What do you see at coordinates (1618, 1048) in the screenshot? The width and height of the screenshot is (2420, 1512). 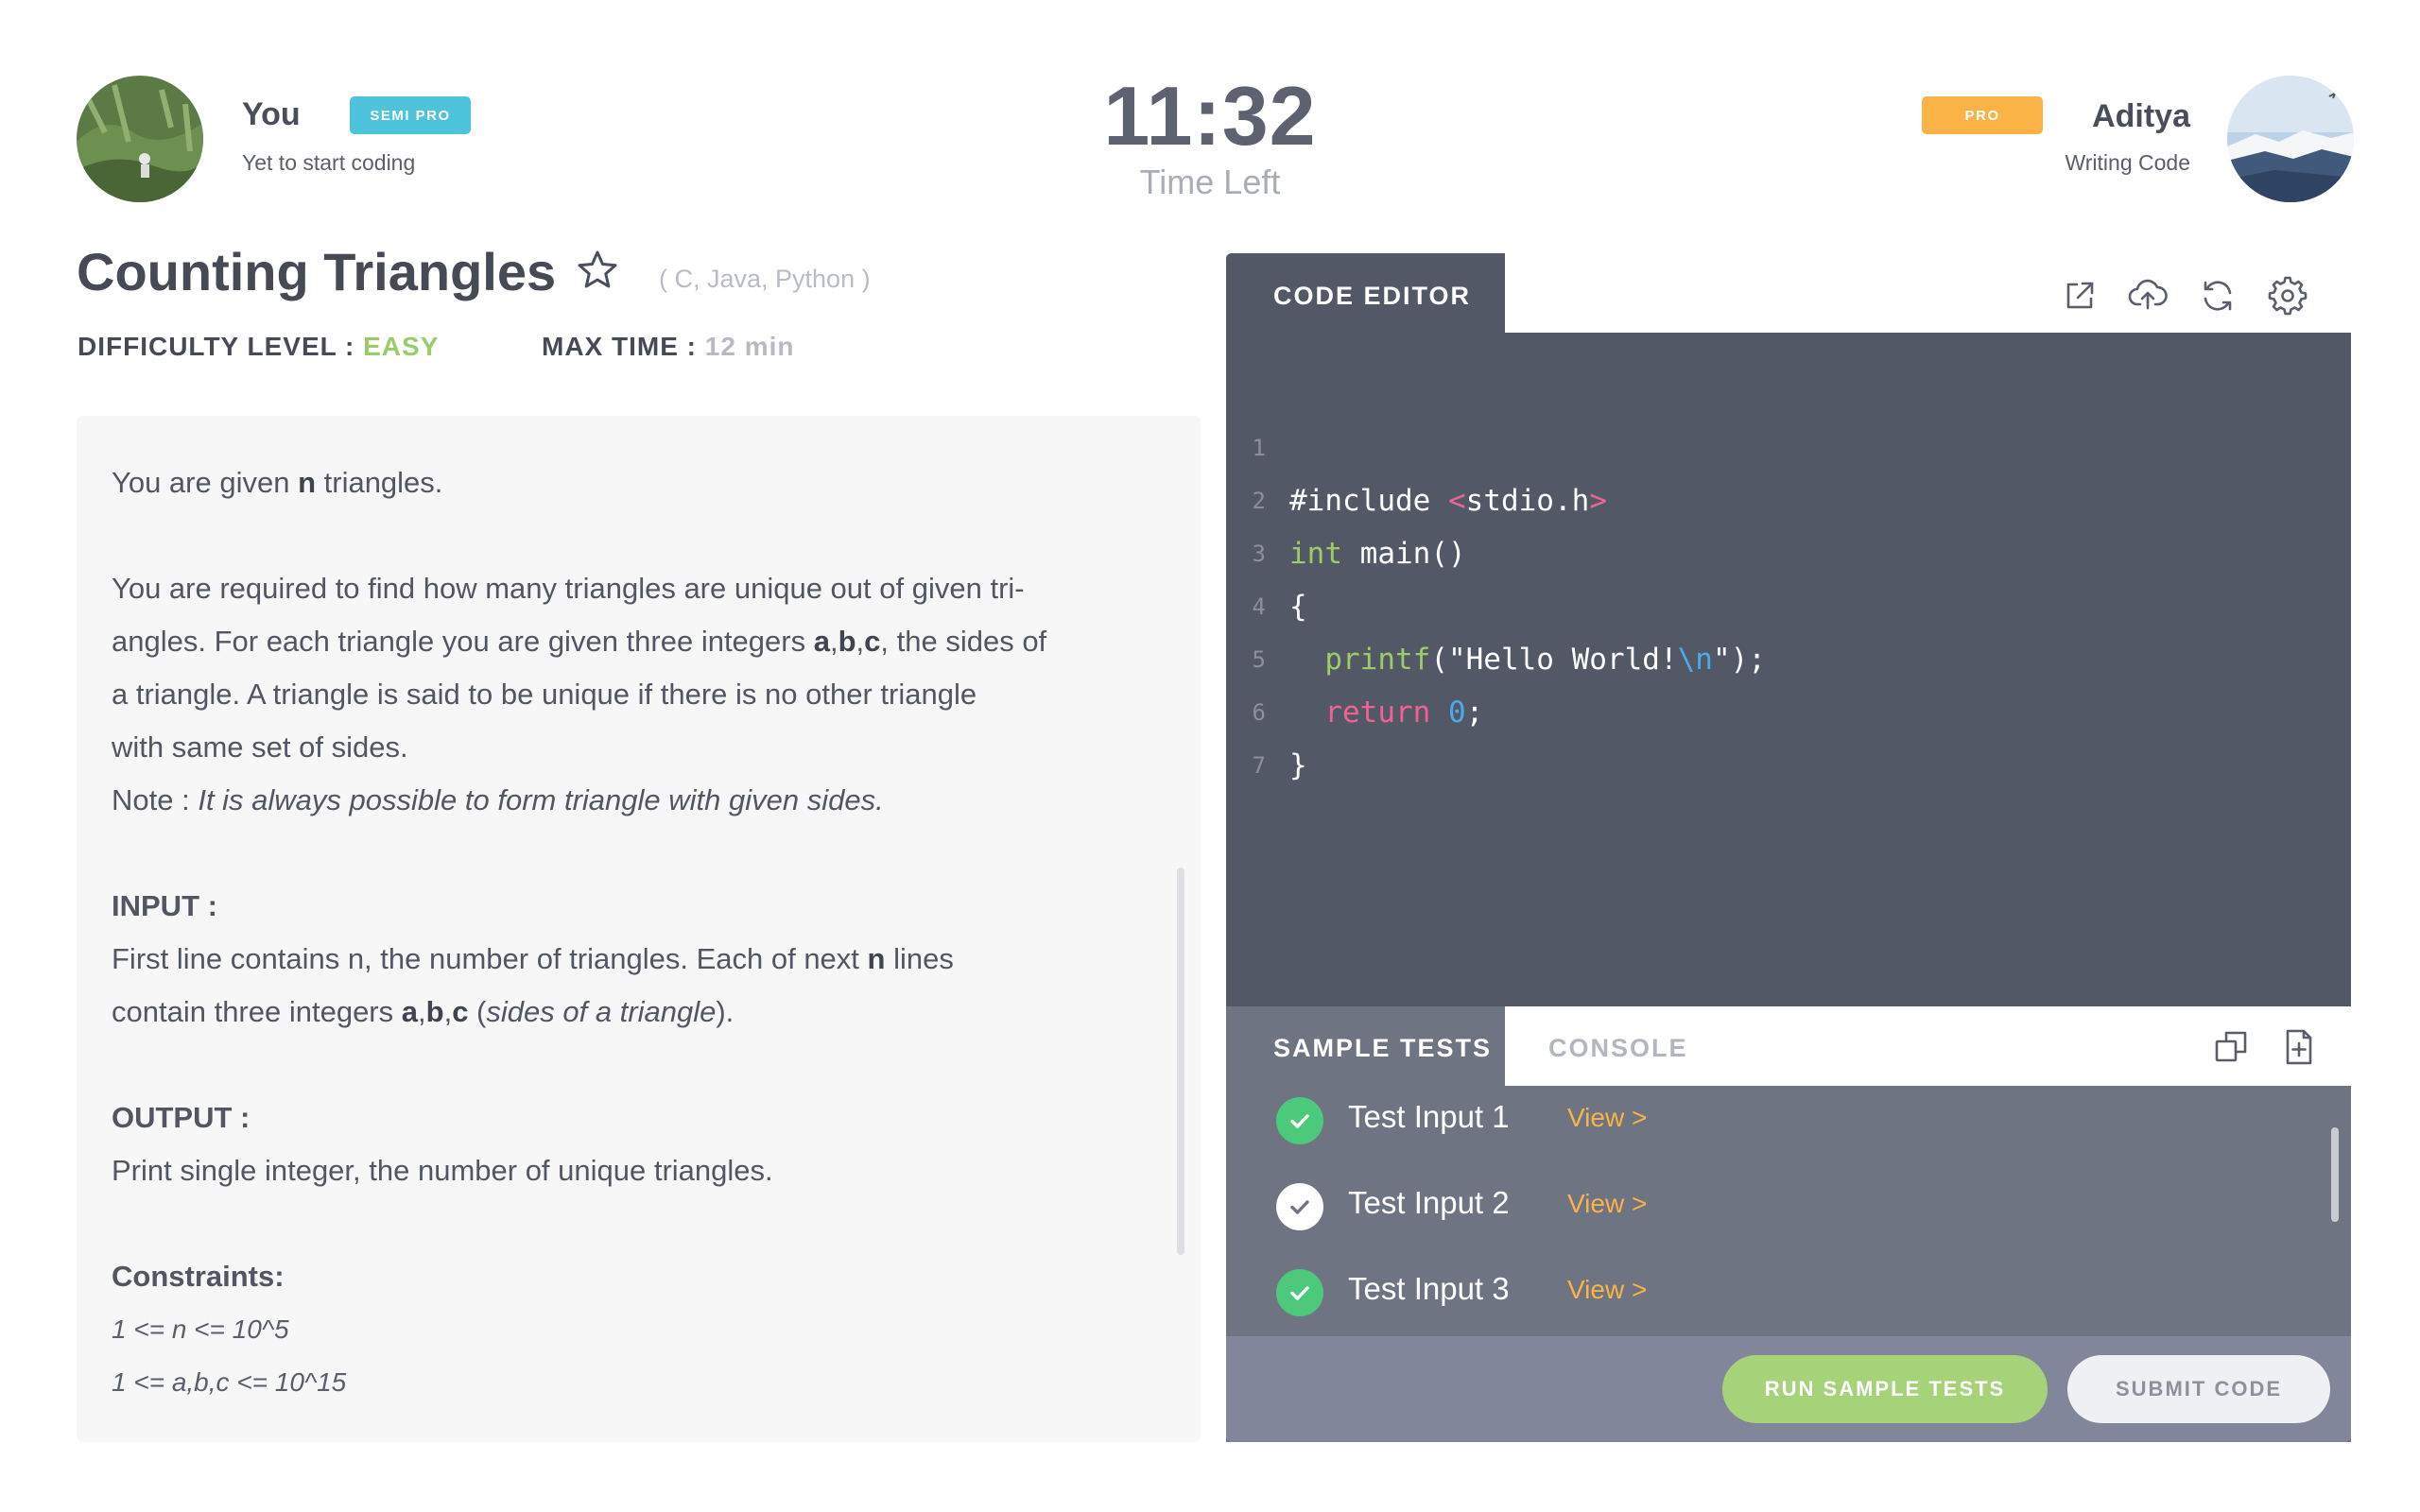 I see `tab-console: CONSOLE` at bounding box center [1618, 1048].